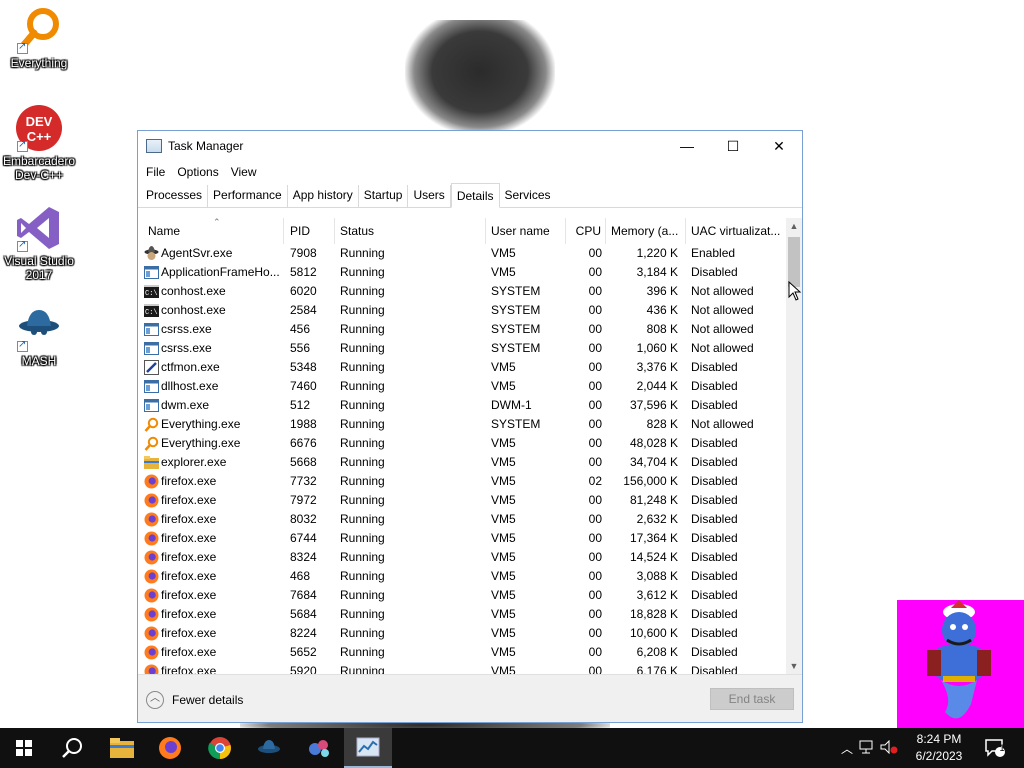 The width and height of the screenshot is (1024, 768). Describe the element at coordinates (657, 253) in the screenshot. I see `process-mem: 1,220 K` at that location.